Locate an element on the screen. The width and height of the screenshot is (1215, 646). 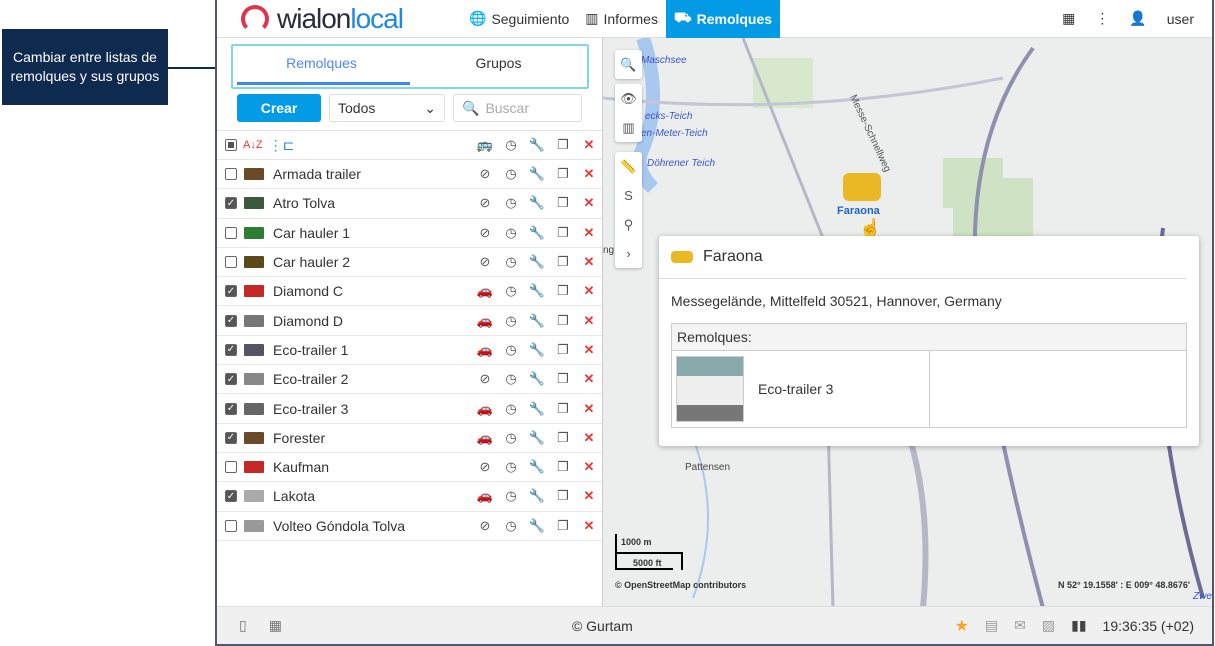
tab-grupos: Grupos is located at coordinates (498, 66).